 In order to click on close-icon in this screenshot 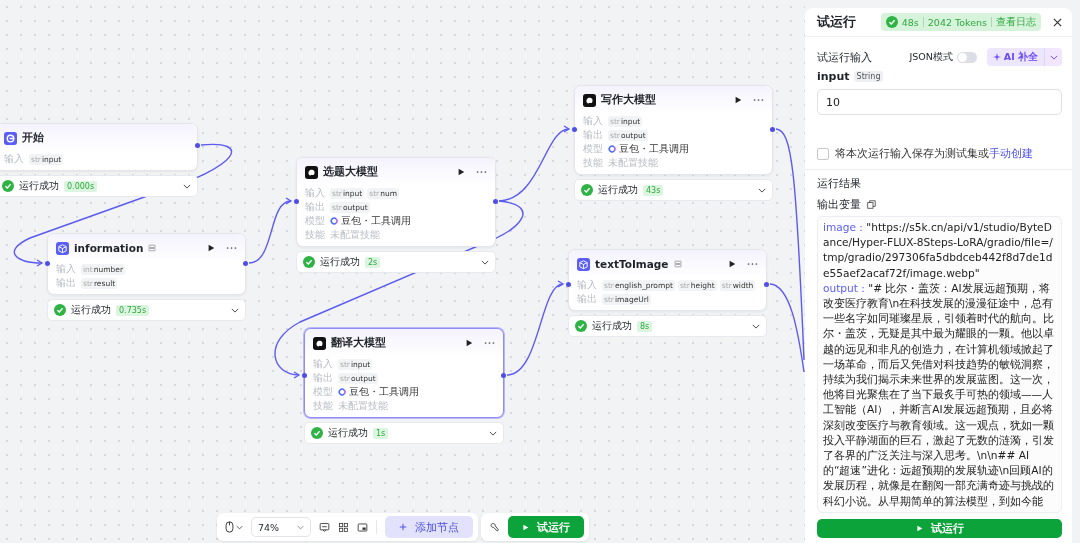, I will do `click(1057, 22)`.